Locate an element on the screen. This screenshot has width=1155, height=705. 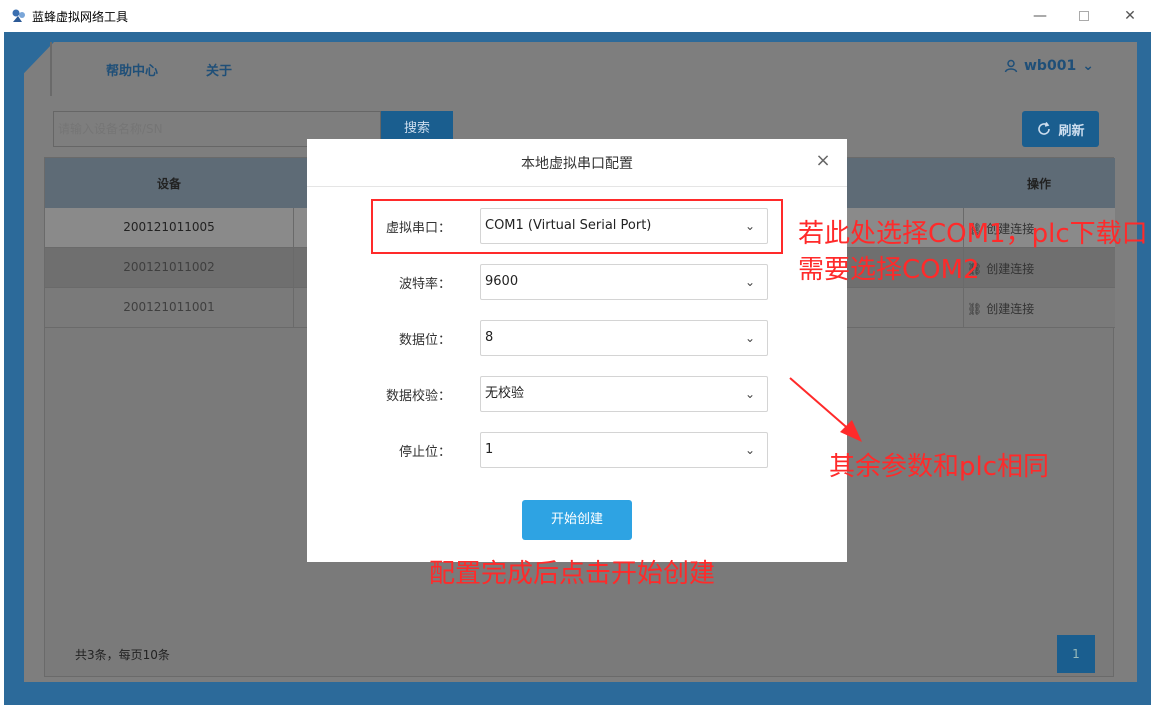
column-device: 设备 is located at coordinates (169, 184).